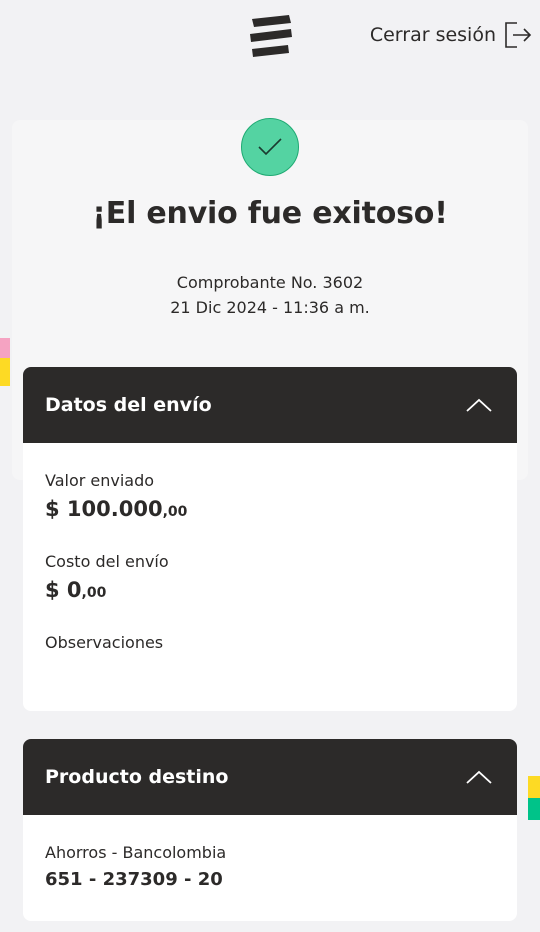  What do you see at coordinates (5, 372) in the screenshot?
I see `decorative-yellow-strip` at bounding box center [5, 372].